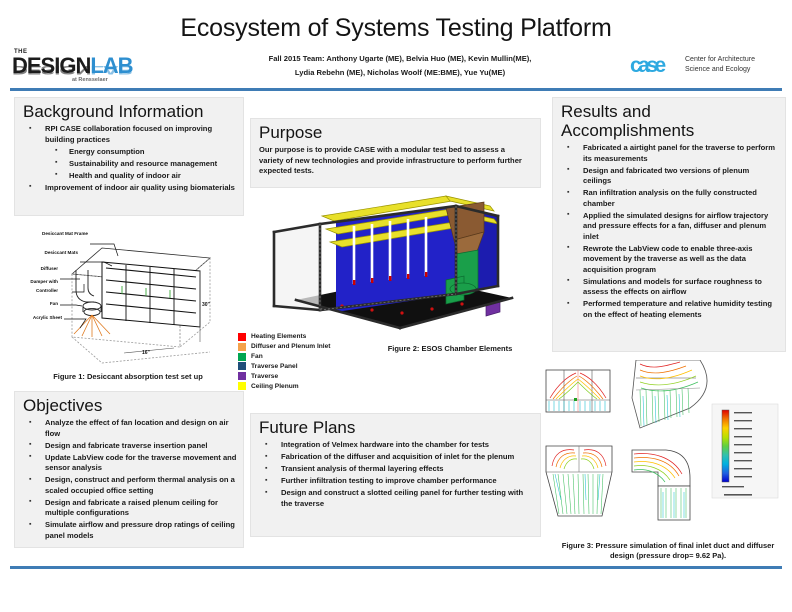 The height and width of the screenshot is (612, 792). I want to click on legend-item: Fan, so click(303, 357).